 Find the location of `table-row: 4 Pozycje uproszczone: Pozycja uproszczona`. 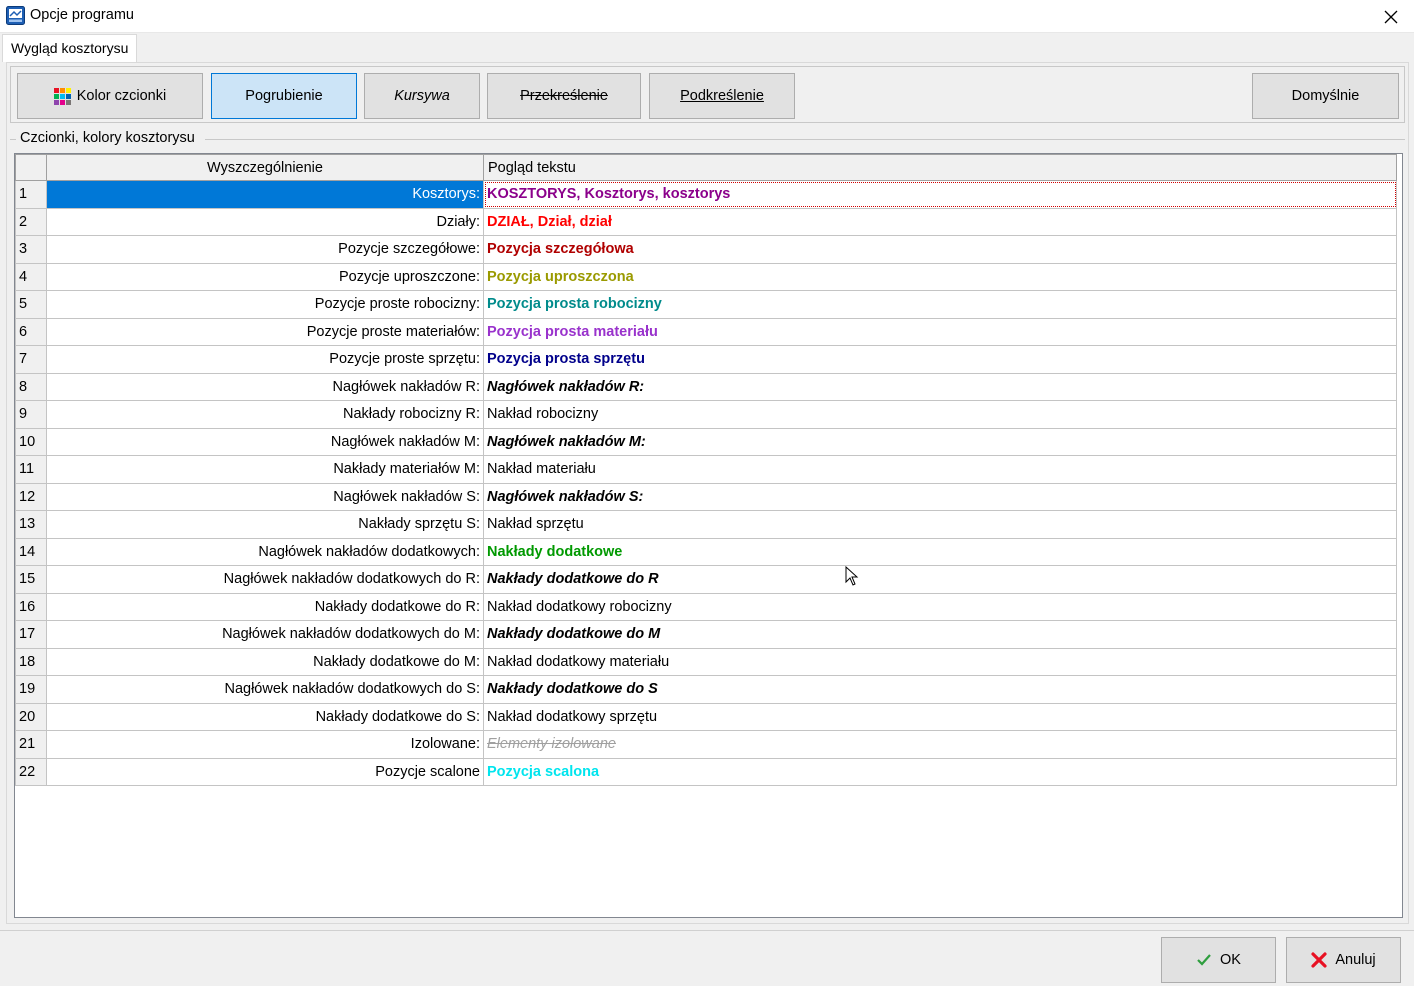

table-row: 4 Pozycje uproszczone: Pozycja uproszczona is located at coordinates (706, 276).